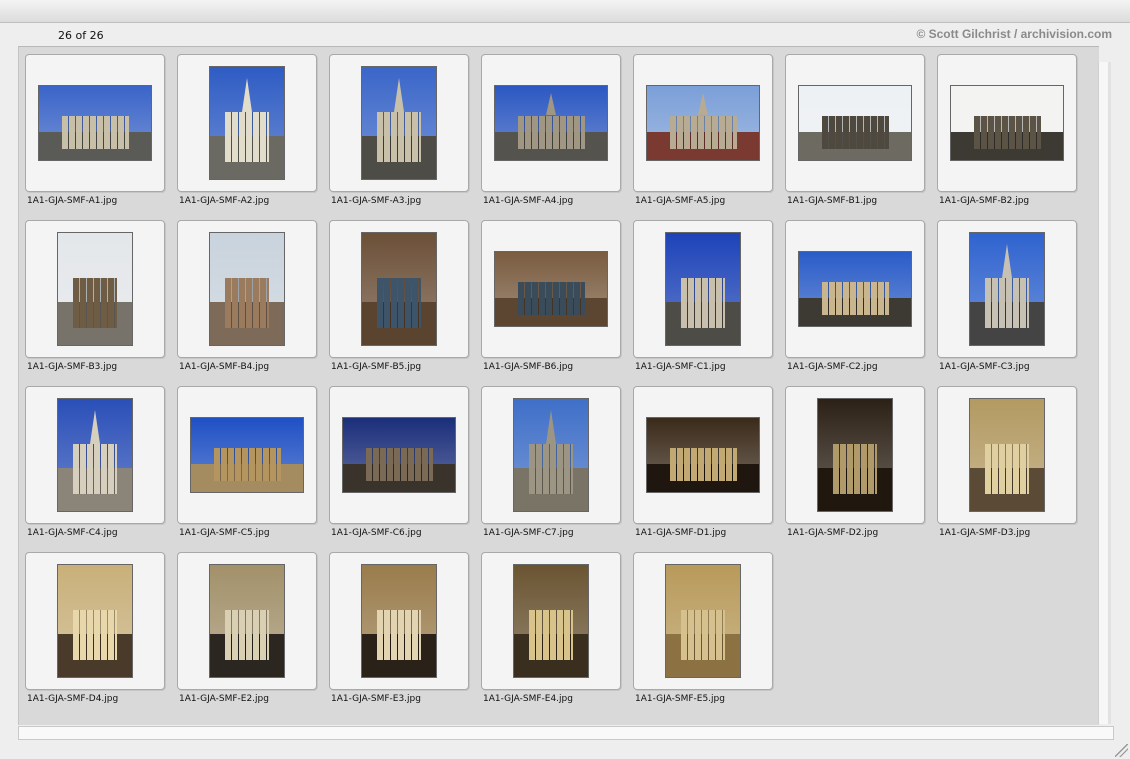 The width and height of the screenshot is (1130, 759). I want to click on thumbnail-item: 1A1-GJA-SMF-A2.jpg, so click(253, 137).